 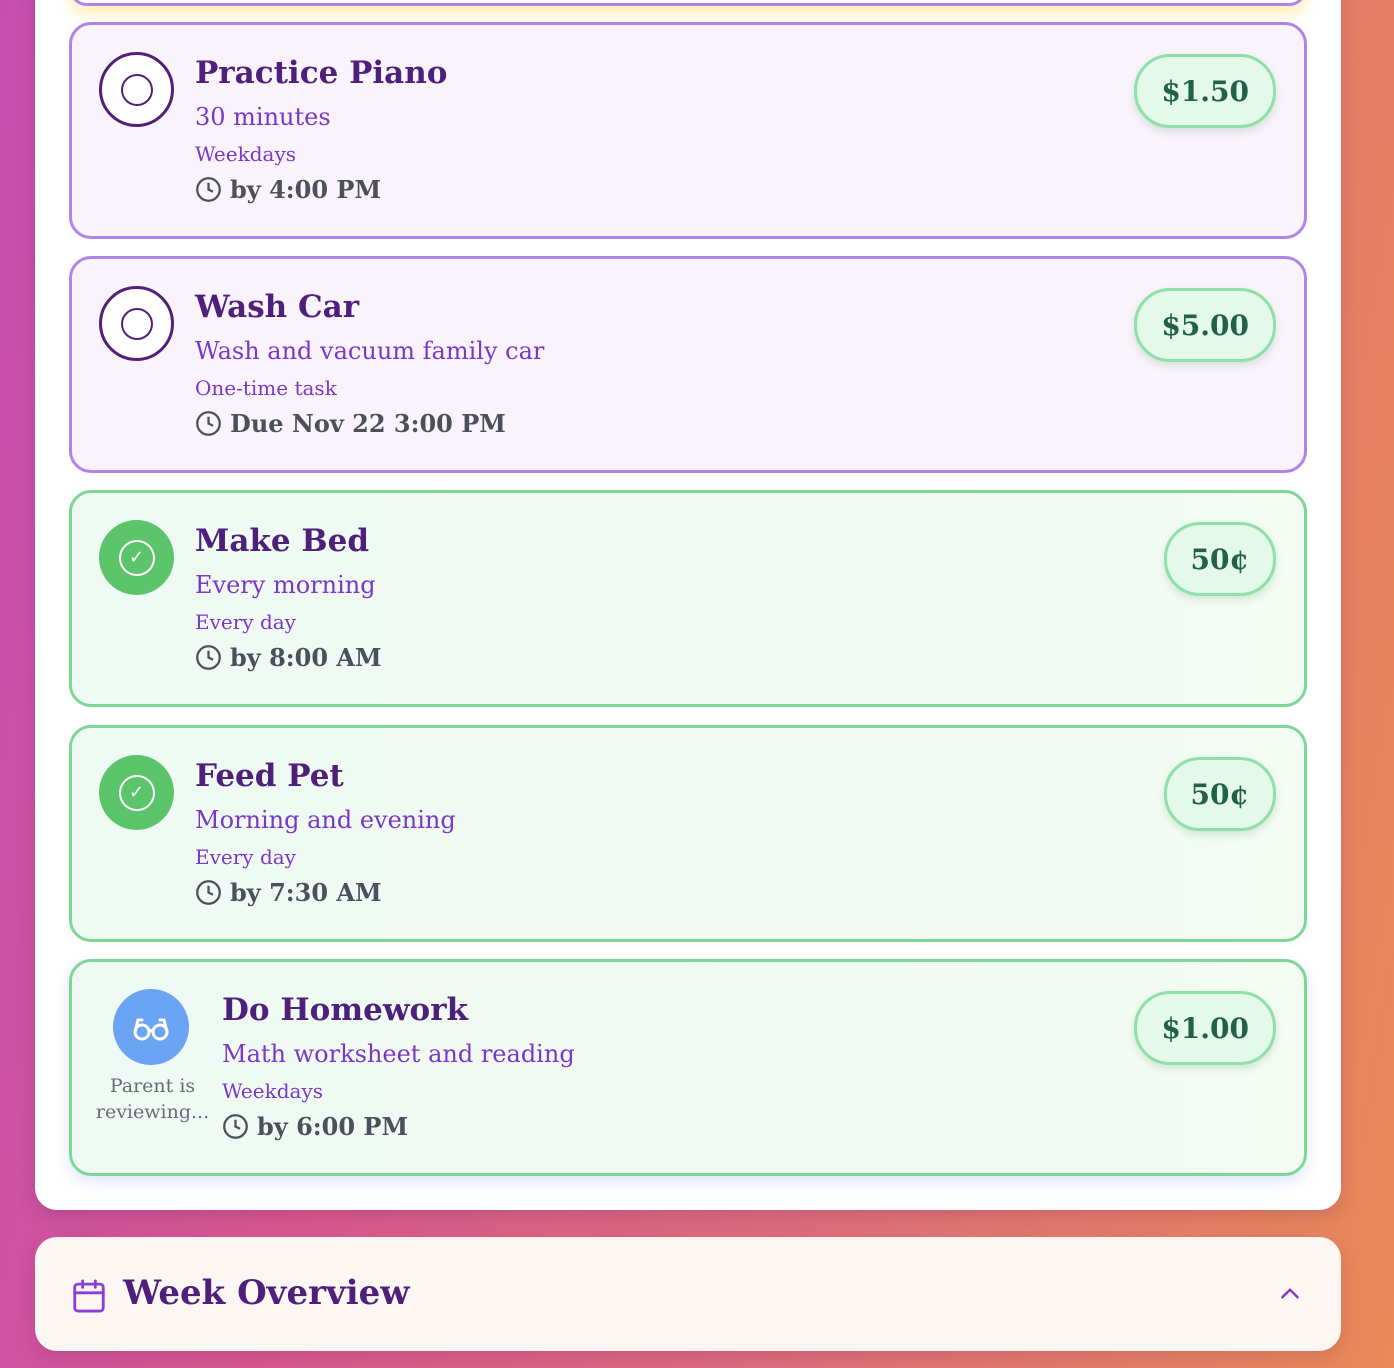 I want to click on chore-due: by 7:30 AM, so click(x=288, y=892).